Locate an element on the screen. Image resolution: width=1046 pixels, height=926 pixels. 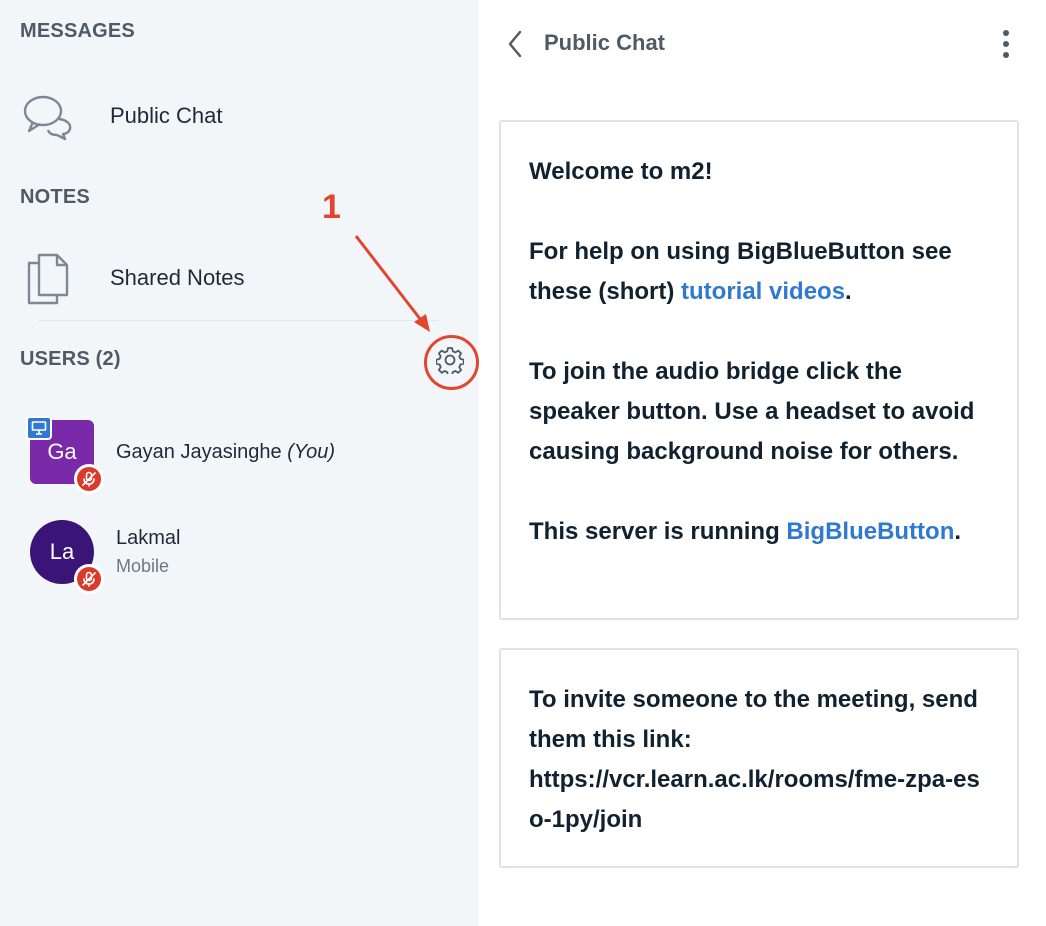
chat-bubbles-icon is located at coordinates (48, 116).